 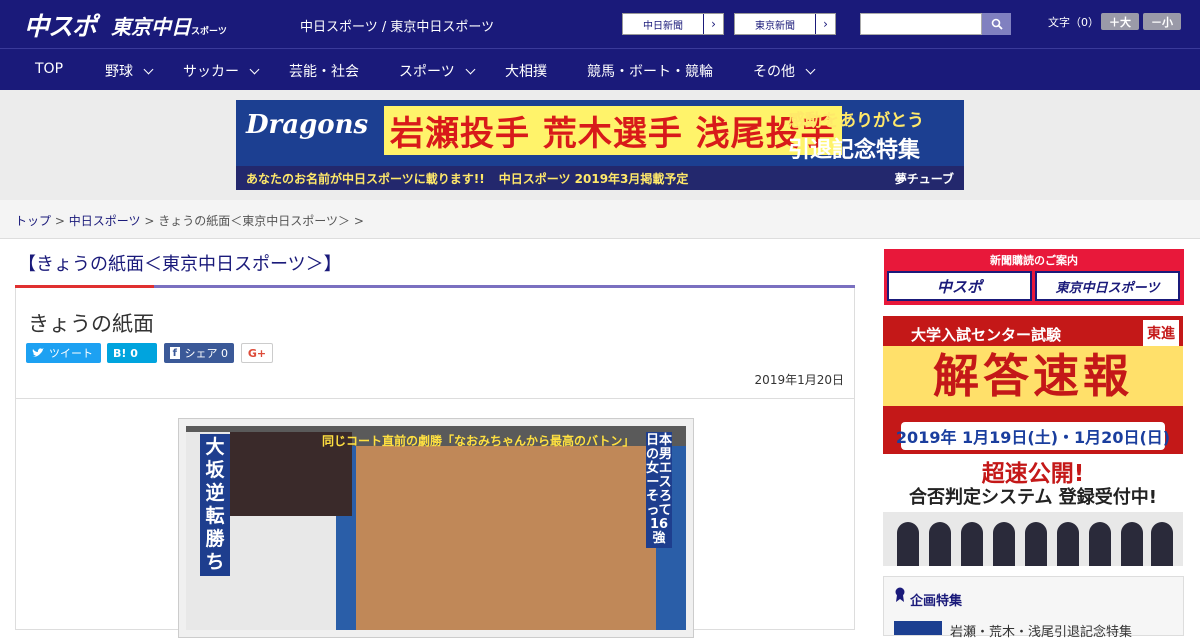 What do you see at coordinates (435, 398) in the screenshot?
I see `article-divider` at bounding box center [435, 398].